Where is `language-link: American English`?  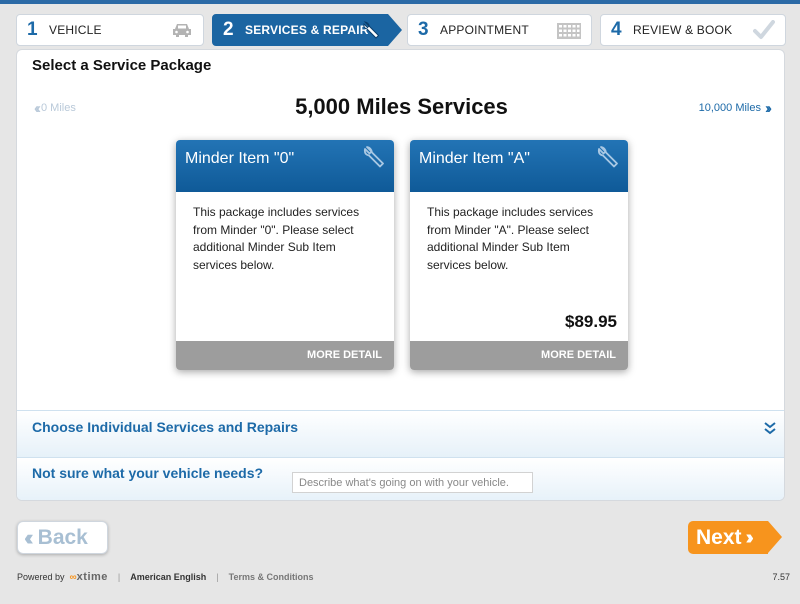 language-link: American English is located at coordinates (168, 577).